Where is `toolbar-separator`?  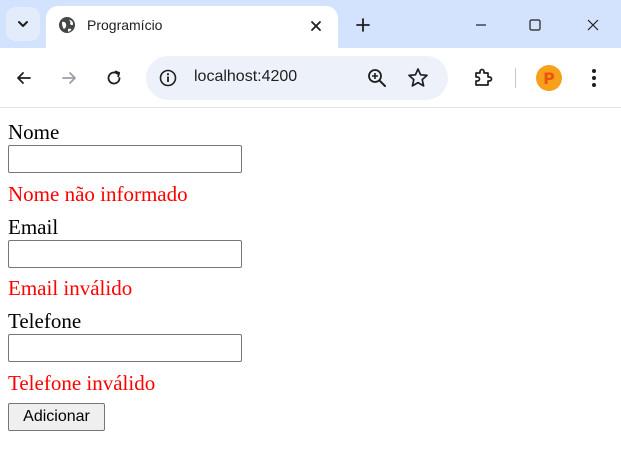 toolbar-separator is located at coordinates (515, 78).